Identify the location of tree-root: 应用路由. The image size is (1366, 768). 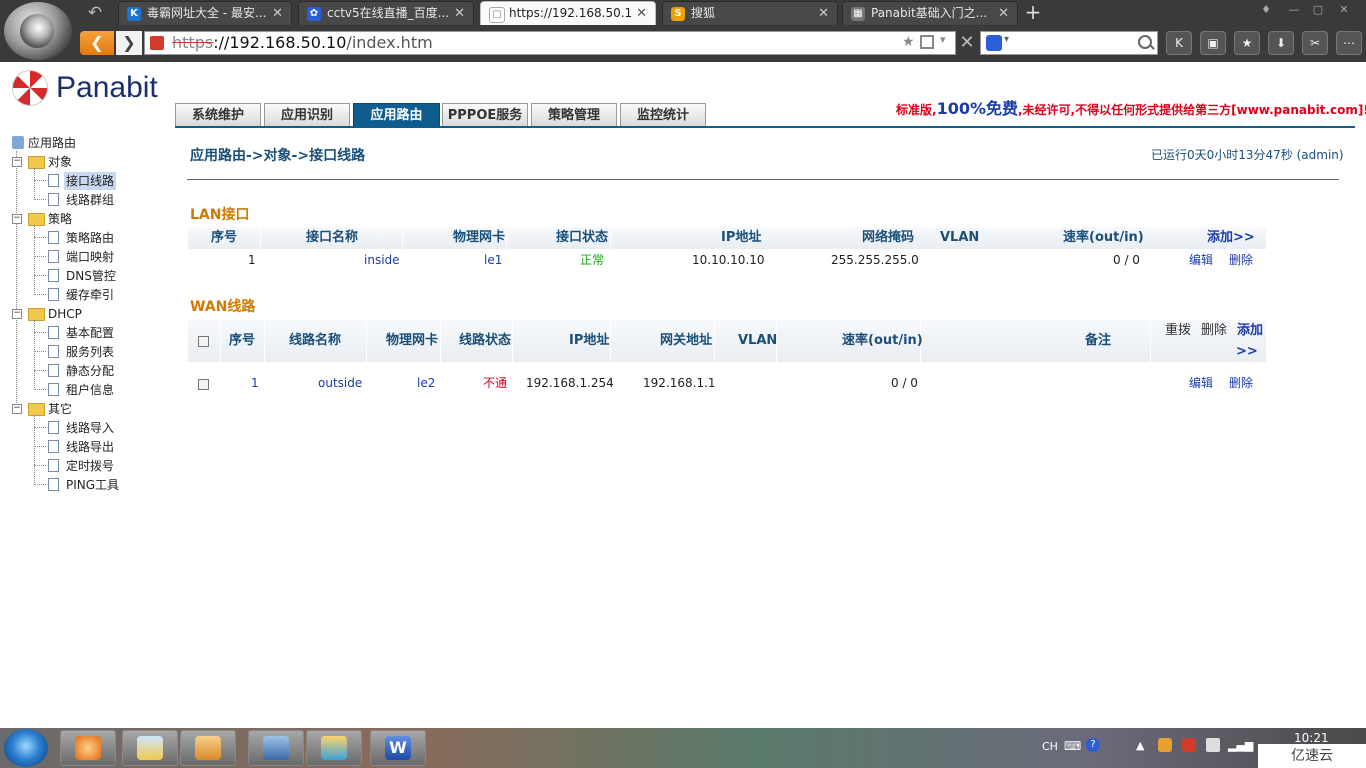
(52, 143).